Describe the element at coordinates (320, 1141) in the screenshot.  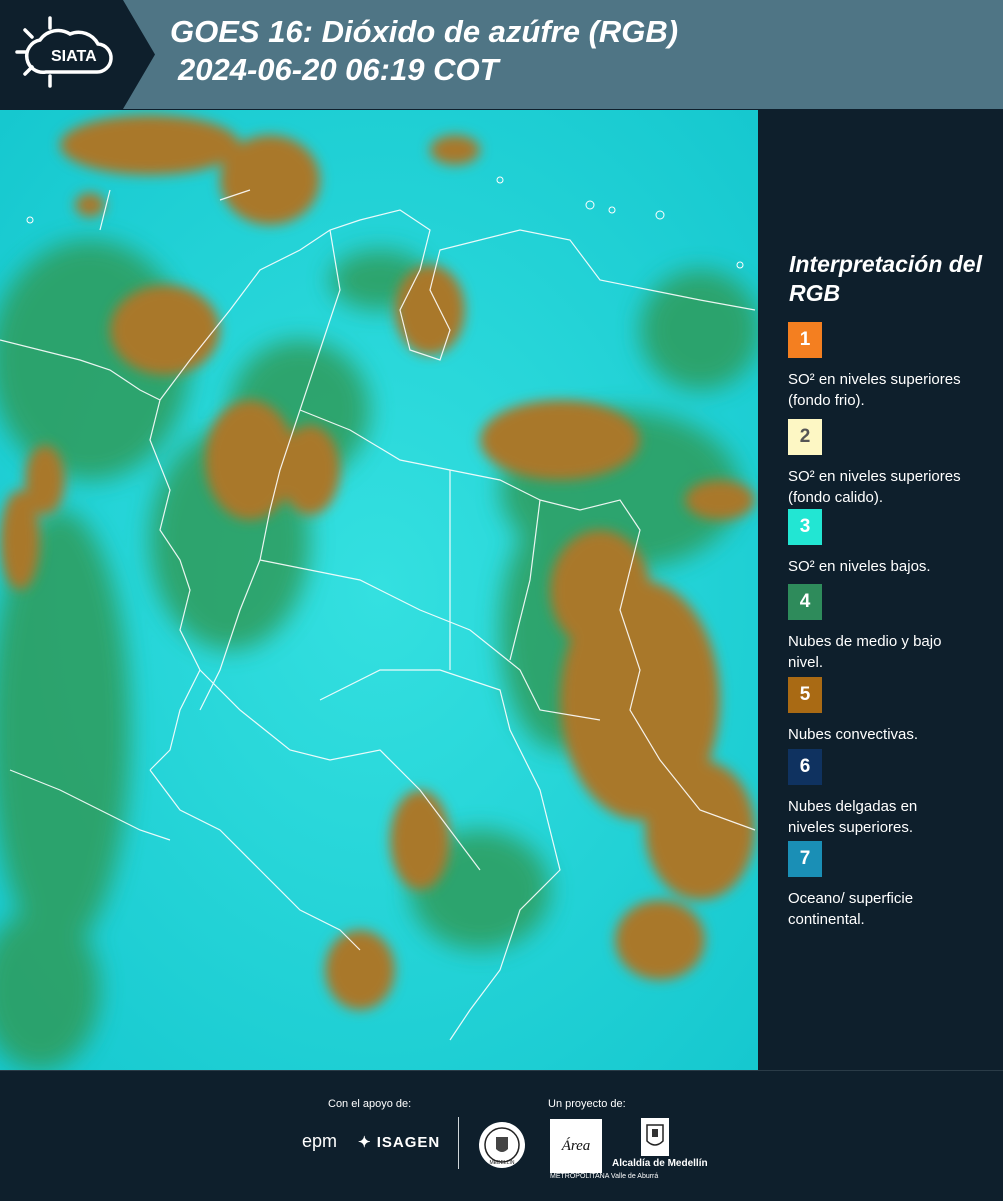
I see `epm-logo: epm` at that location.